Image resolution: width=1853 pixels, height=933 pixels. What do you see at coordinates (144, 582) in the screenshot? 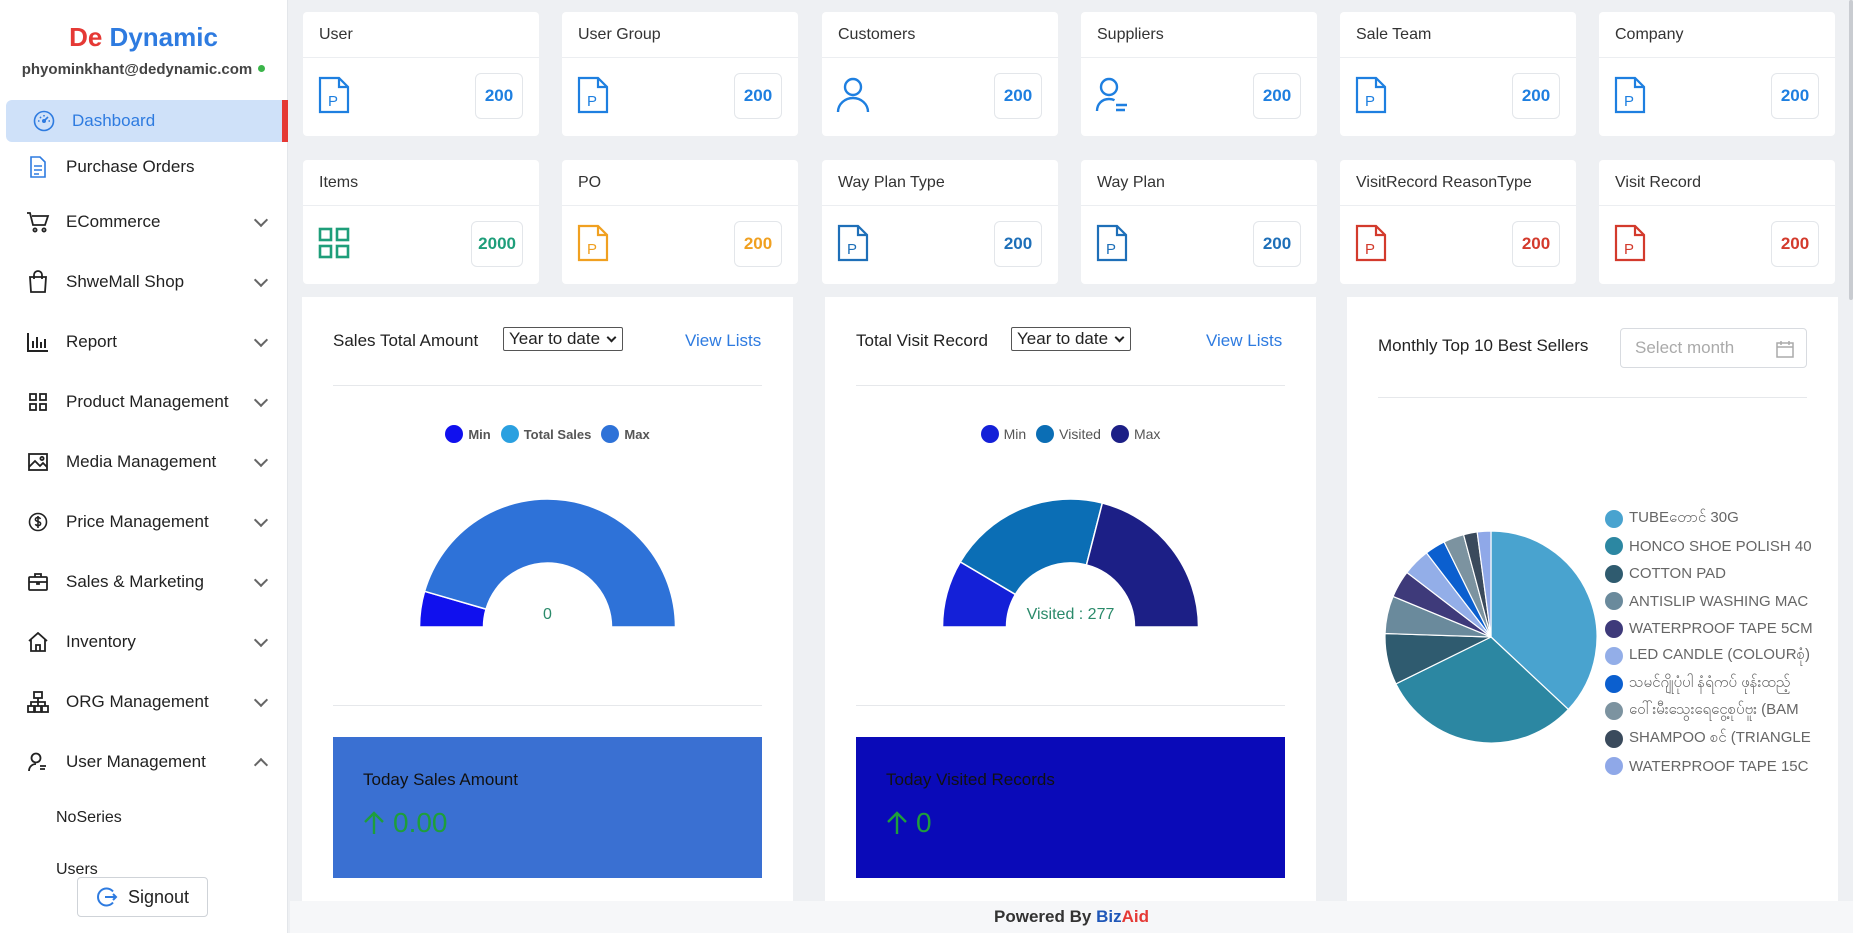
I see `sidebar-item-sales-marketing: Sales & Marketing` at bounding box center [144, 582].